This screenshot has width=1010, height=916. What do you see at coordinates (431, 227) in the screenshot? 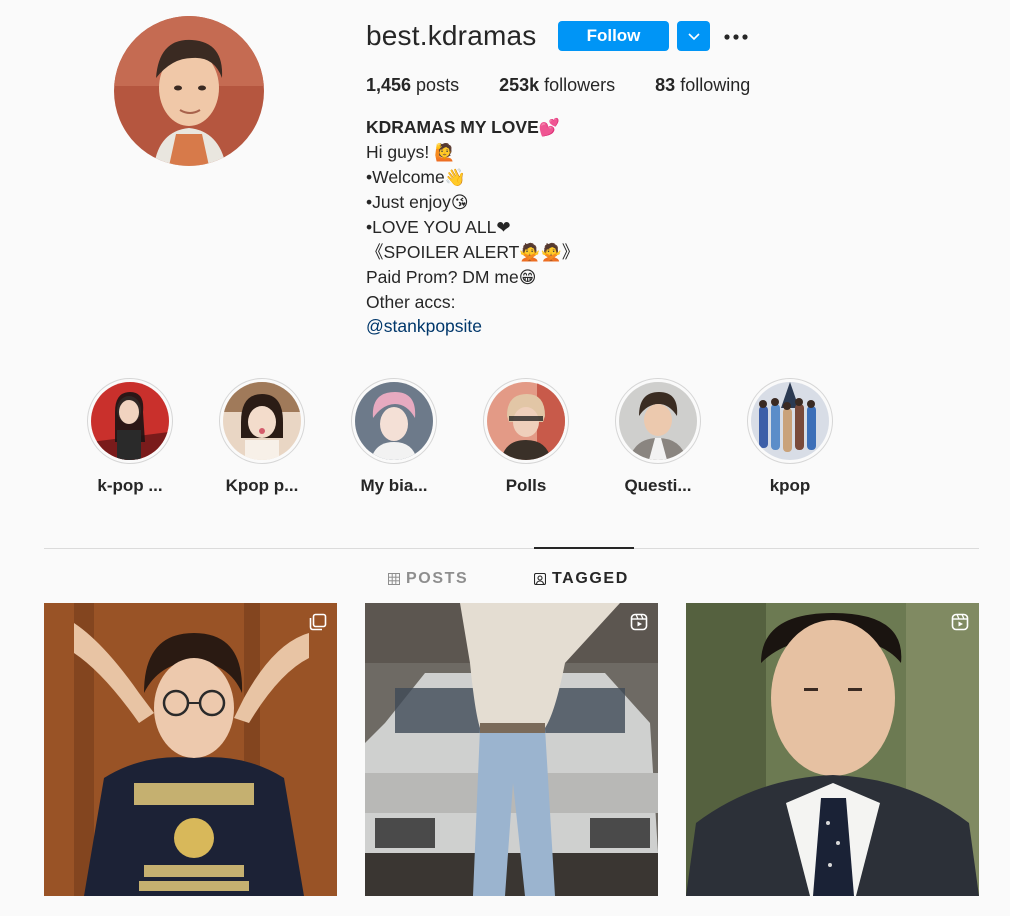
I see `bio-text: •LOVE YOU ALL` at bounding box center [431, 227].